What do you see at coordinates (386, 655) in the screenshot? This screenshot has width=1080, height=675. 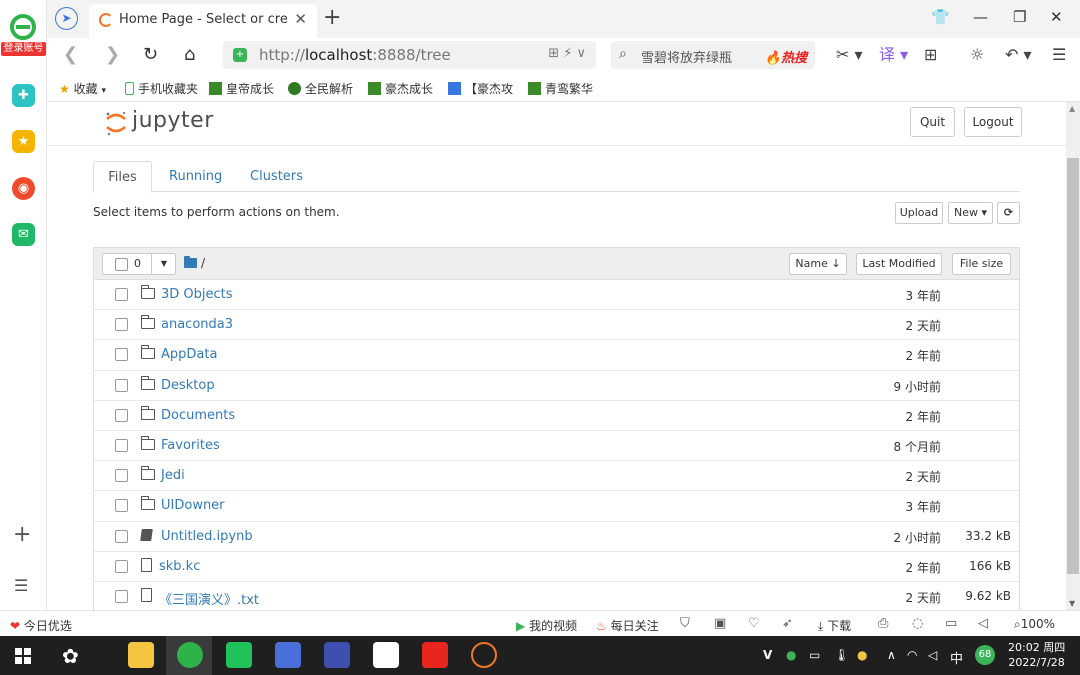 I see `xmind-icon` at bounding box center [386, 655].